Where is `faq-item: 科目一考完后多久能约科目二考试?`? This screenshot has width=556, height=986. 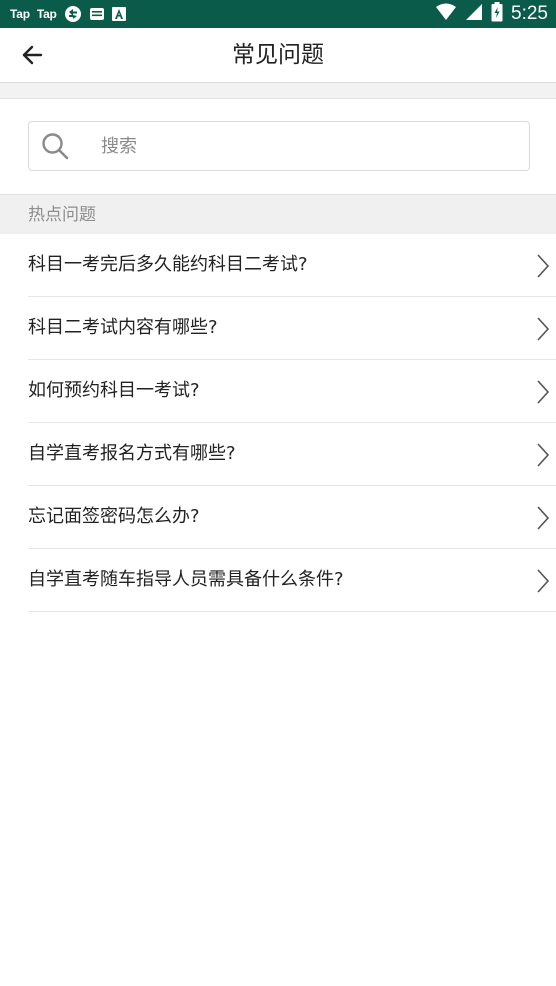
faq-item: 科目一考完后多久能约科目二考试? is located at coordinates (292, 265).